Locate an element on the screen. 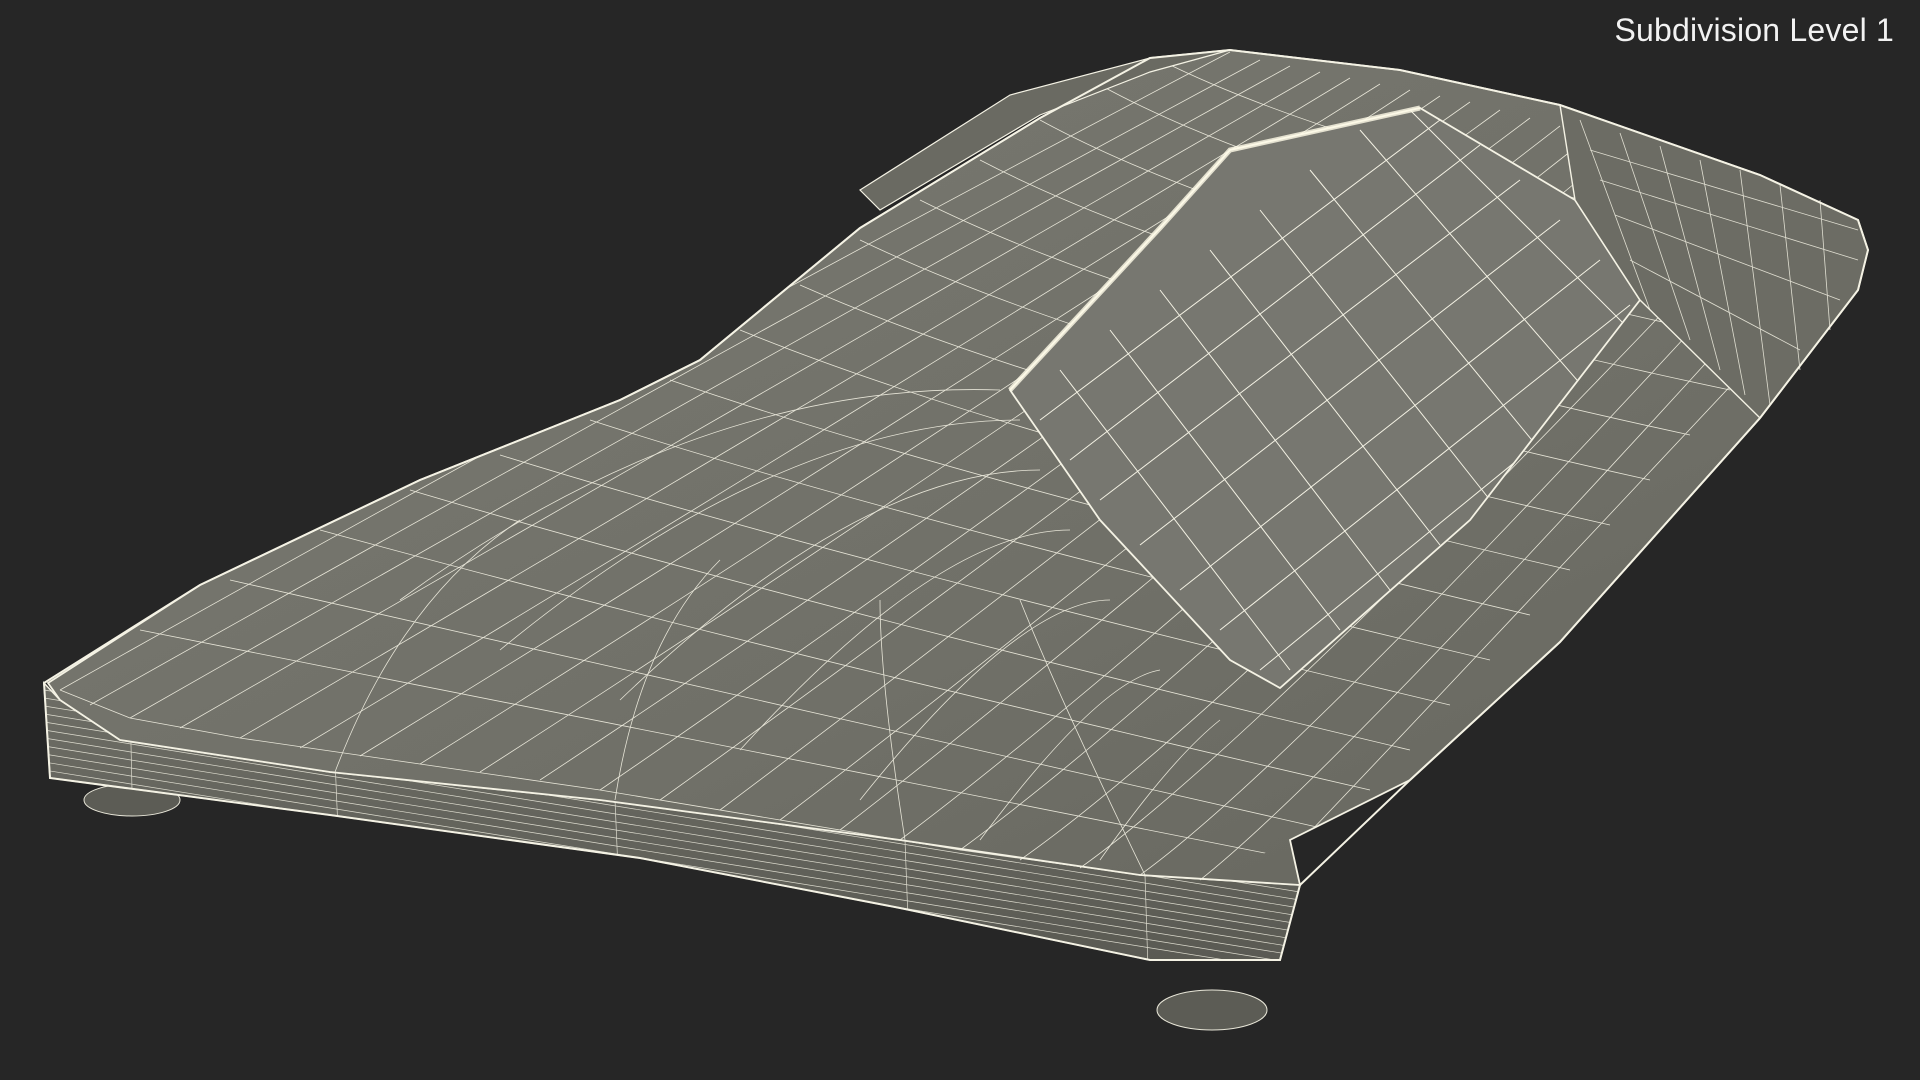 The image size is (1920, 1080). subdivision-level-label: Subdivision Level 1 is located at coordinates (1754, 30).